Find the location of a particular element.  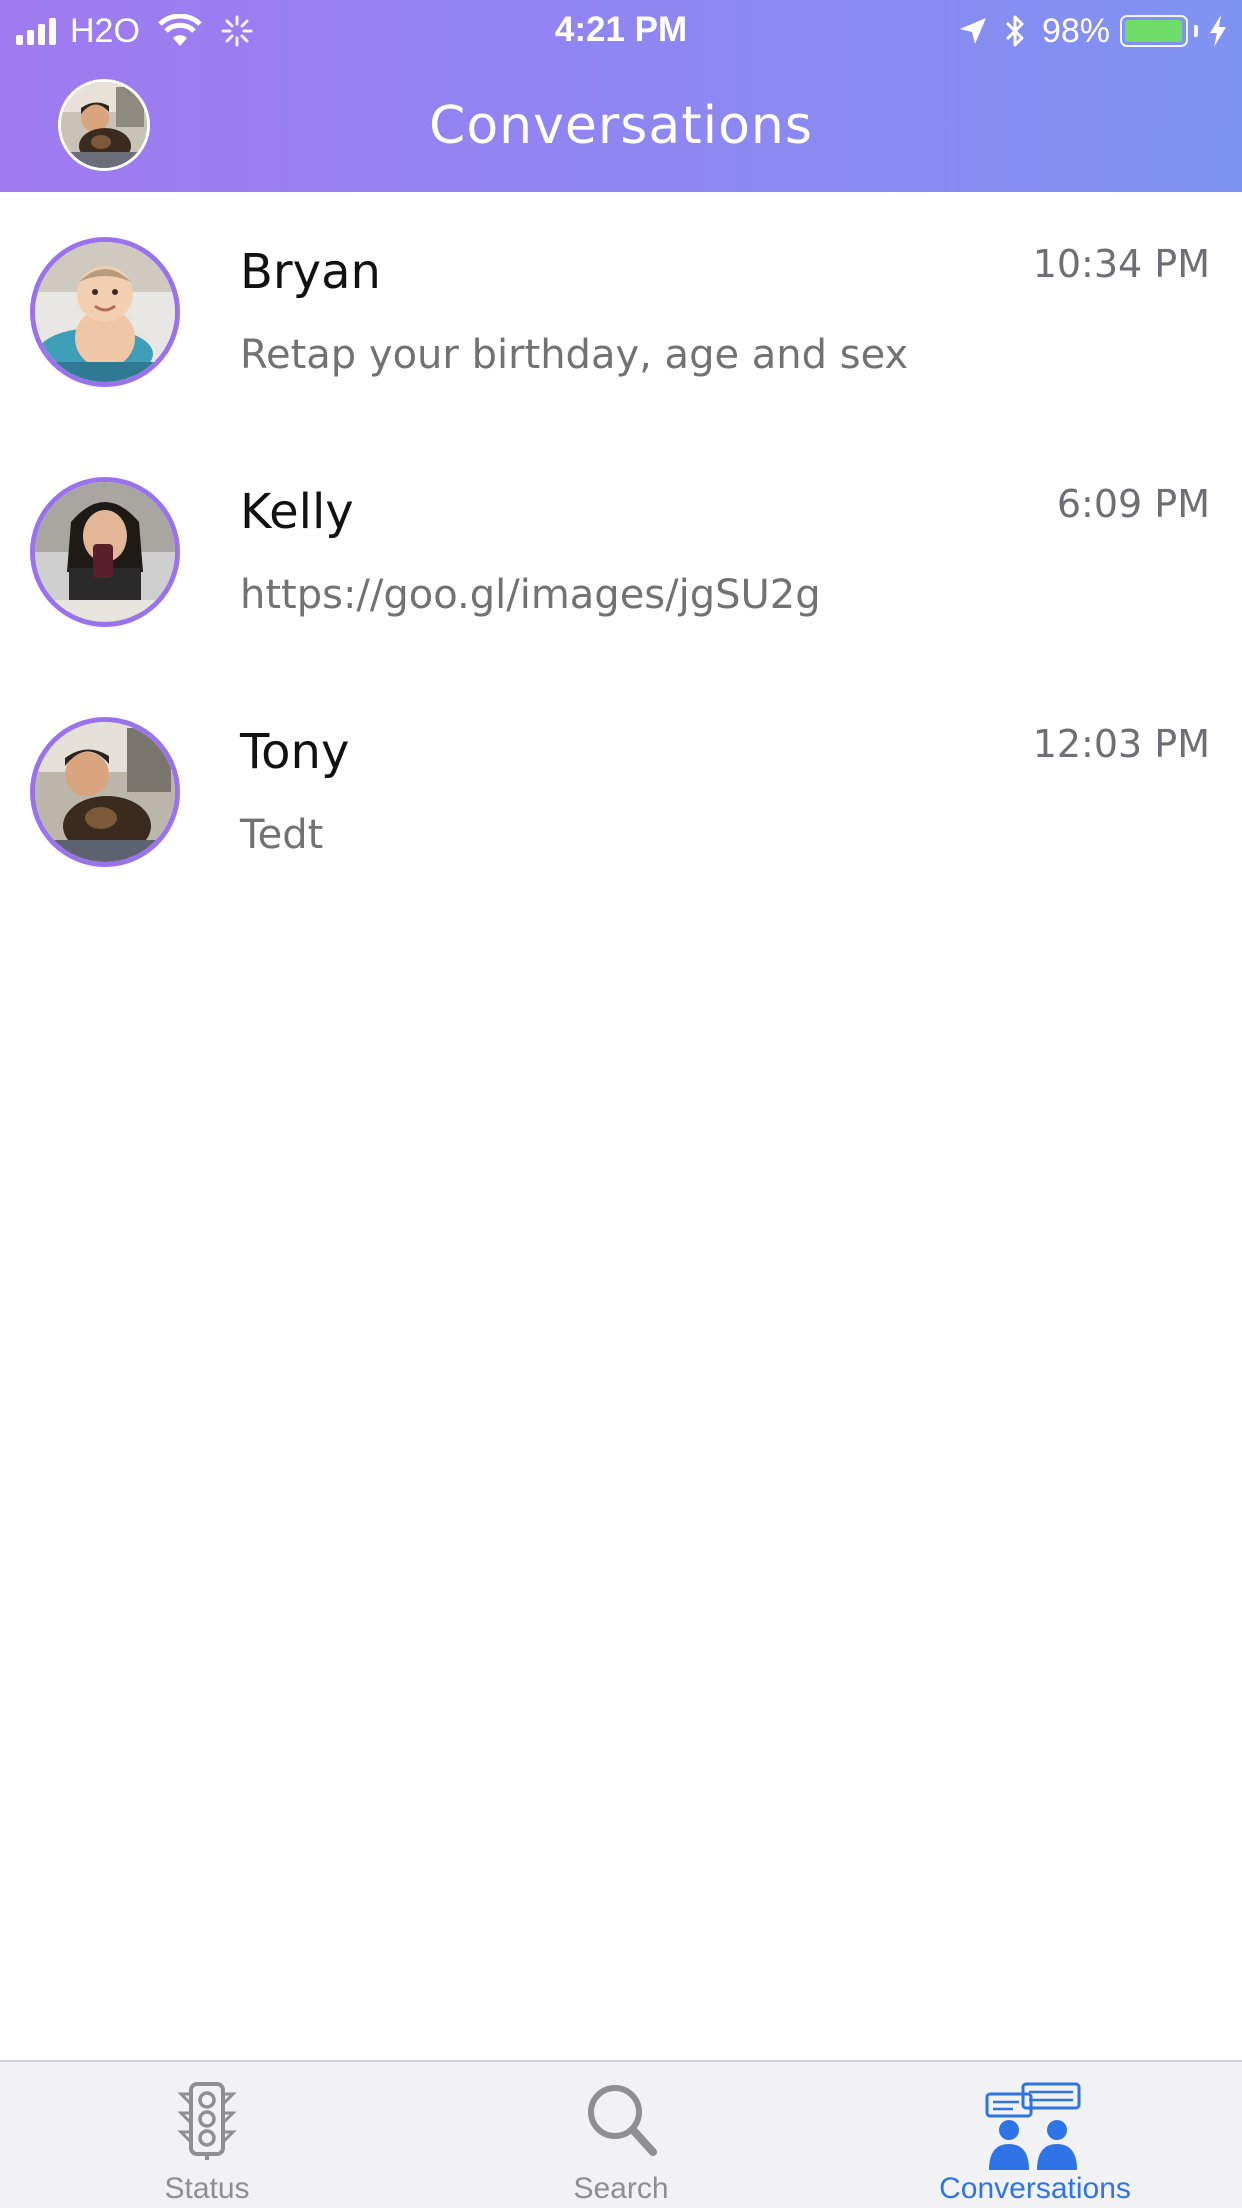

conversation-row: Tony 12:03 PM Tedt is located at coordinates (621, 792).